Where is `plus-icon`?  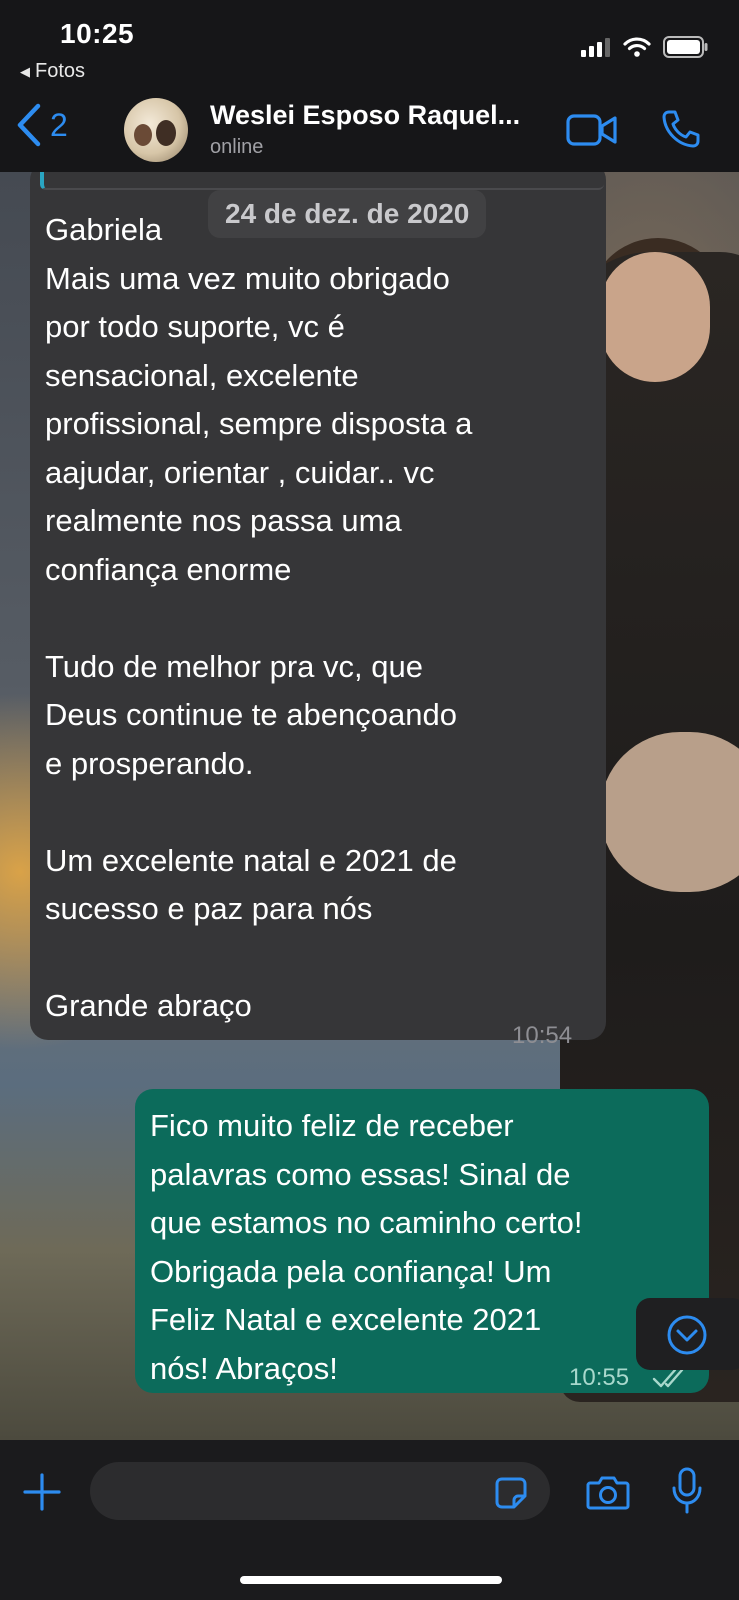 plus-icon is located at coordinates (42, 1492).